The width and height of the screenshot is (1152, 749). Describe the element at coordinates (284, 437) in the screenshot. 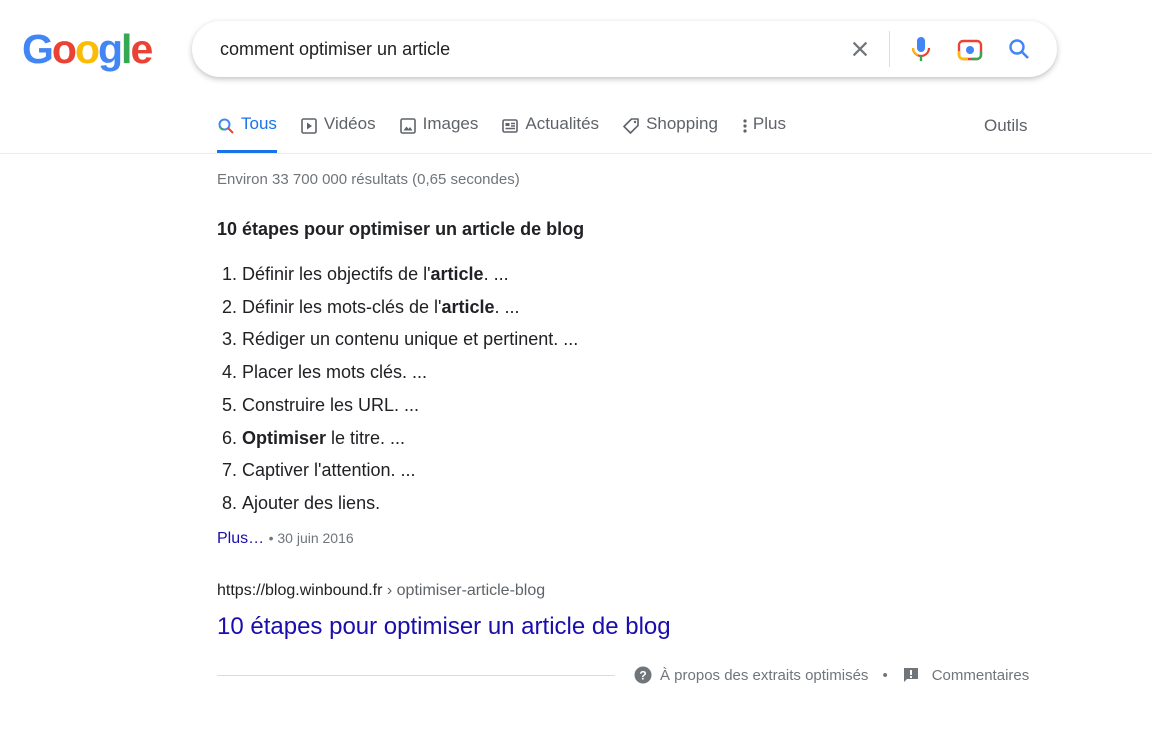

I see `bold-keyword: Optimiser` at that location.